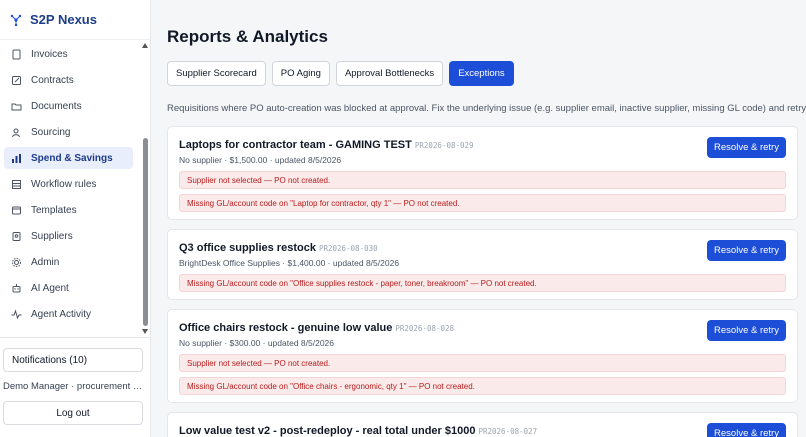  I want to click on sourcing-icon, so click(16, 132).